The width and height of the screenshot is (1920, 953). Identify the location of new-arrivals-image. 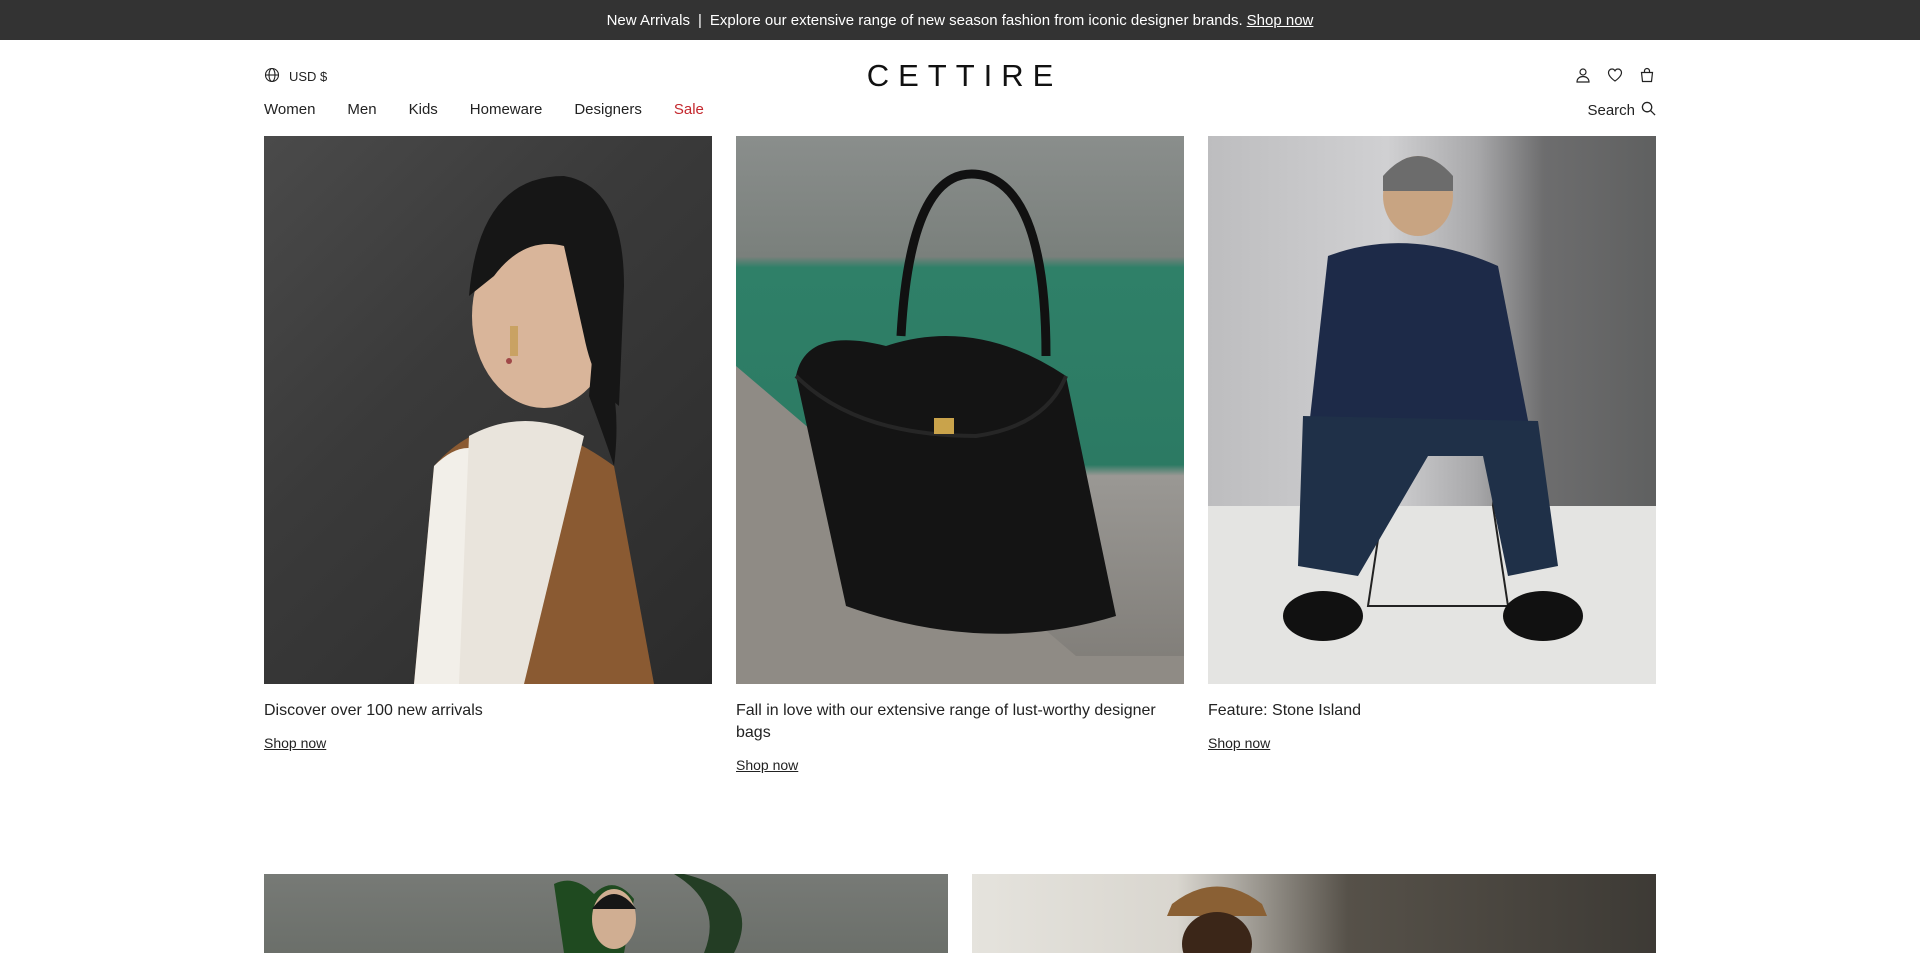
(488, 410).